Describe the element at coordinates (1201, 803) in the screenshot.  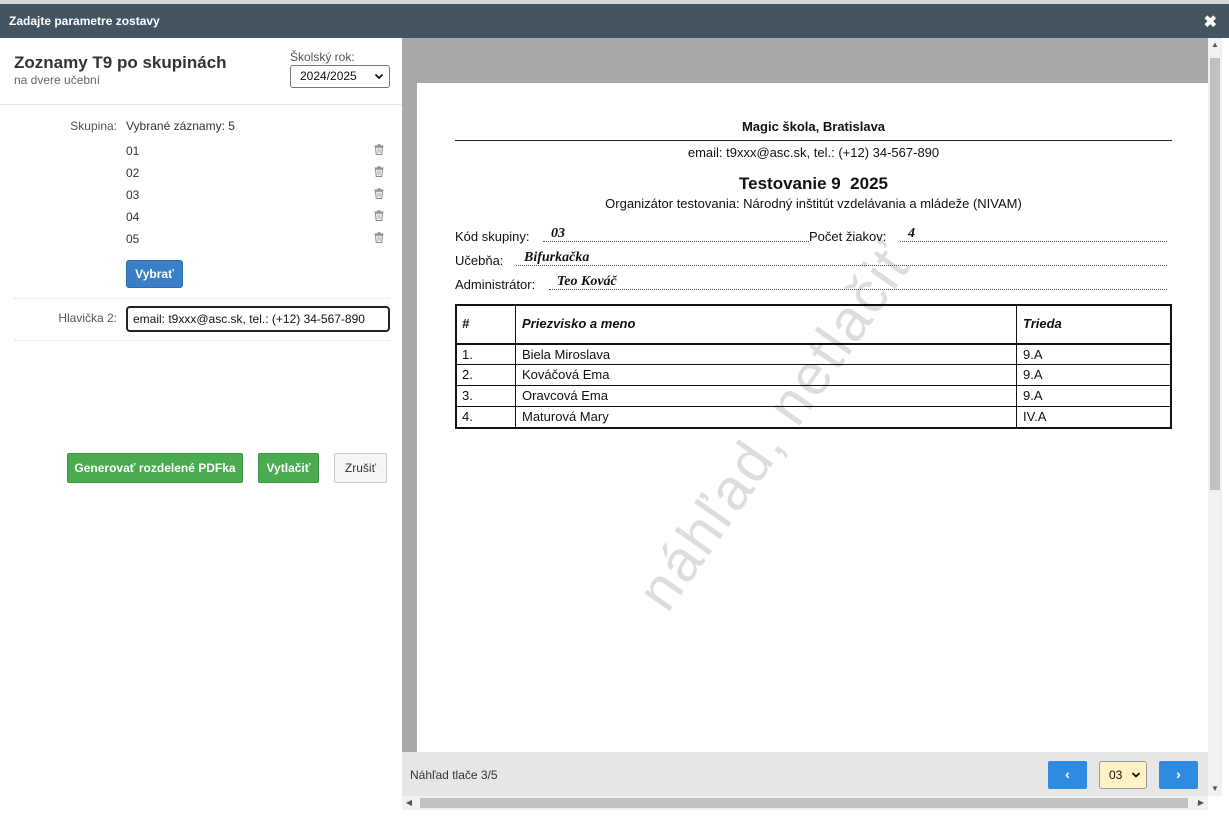
I see `scroll-right-icon: ▶` at that location.